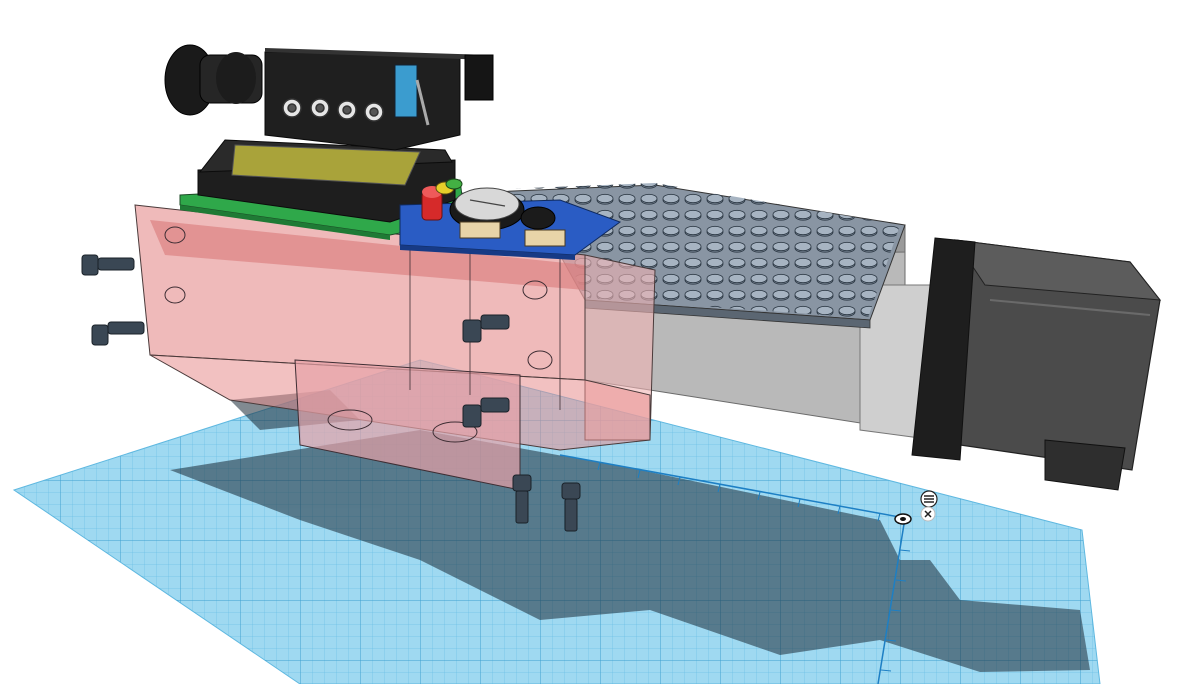 The height and width of the screenshot is (684, 1186). Describe the element at coordinates (538, 218) in the screenshot. I see `buzzer` at that location.